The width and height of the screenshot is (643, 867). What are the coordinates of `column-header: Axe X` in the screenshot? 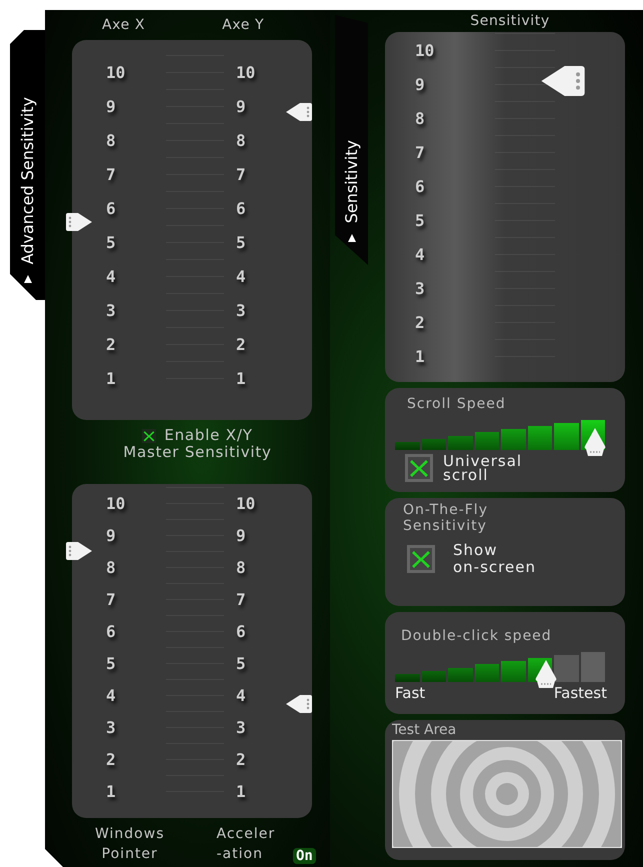 It's located at (124, 25).